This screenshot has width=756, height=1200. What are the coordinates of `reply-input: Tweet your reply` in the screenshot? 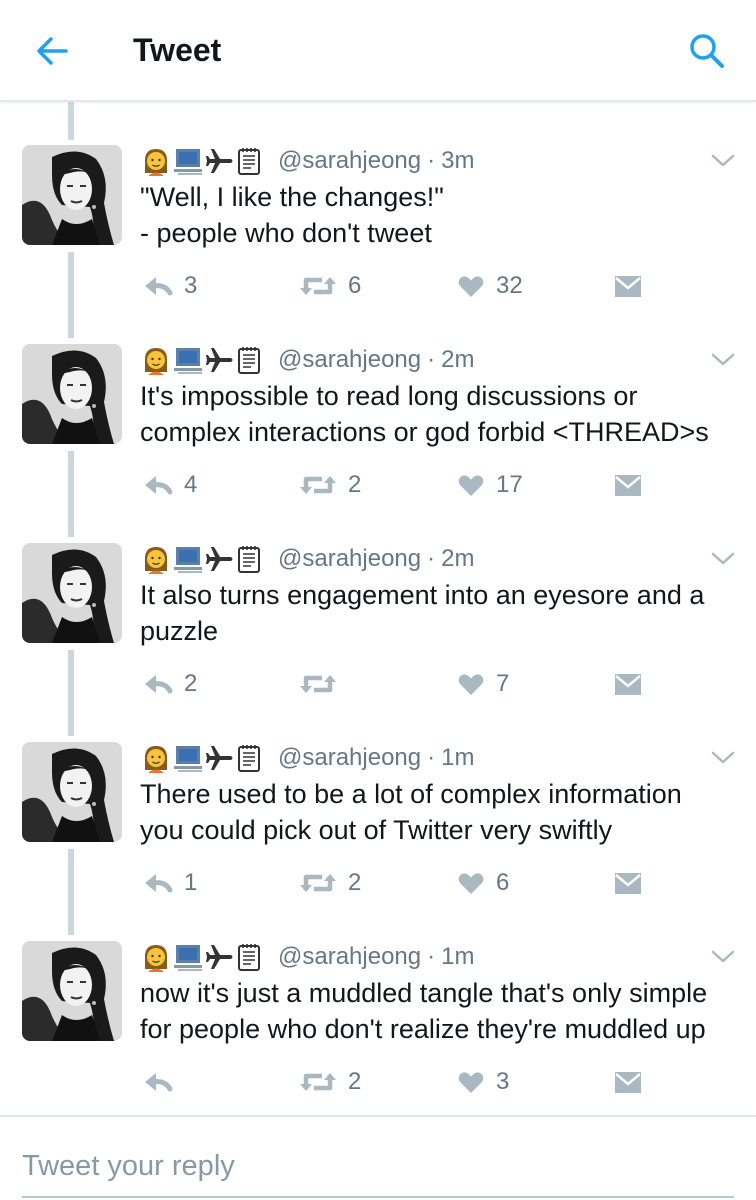 It's located at (378, 1172).